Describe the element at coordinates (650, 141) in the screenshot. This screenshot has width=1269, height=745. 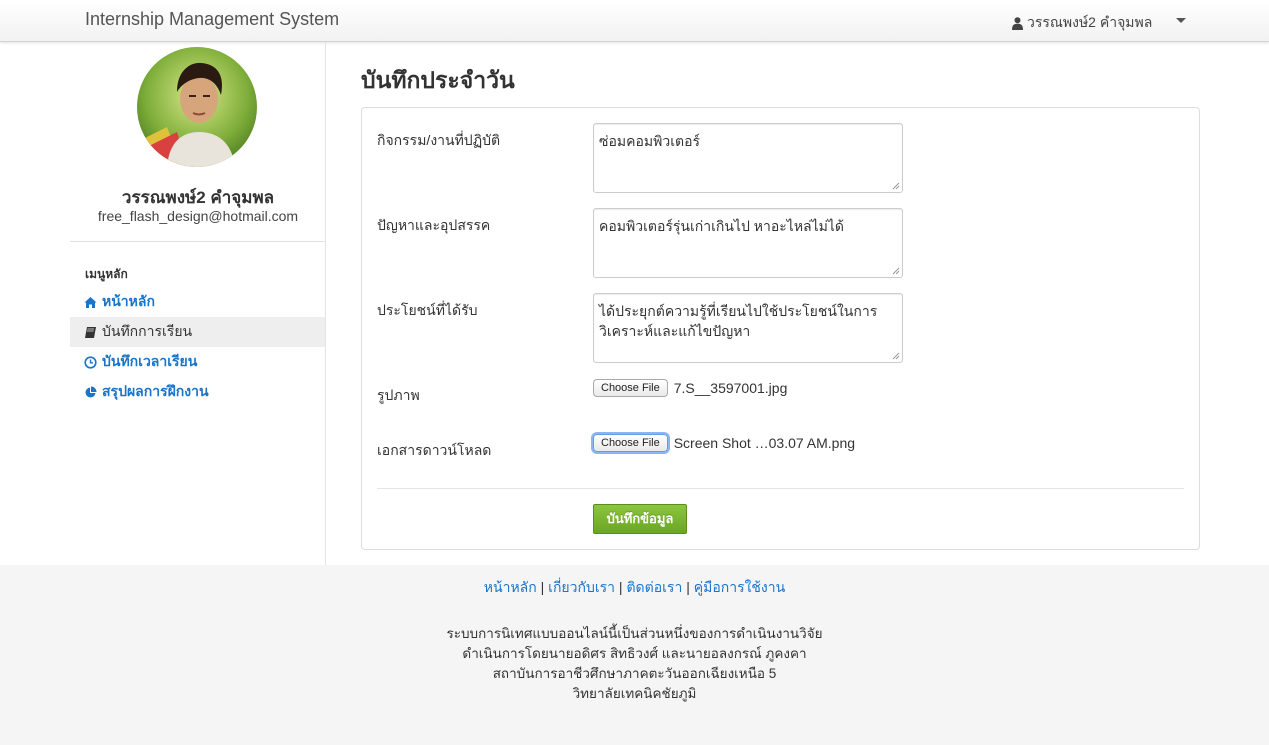
I see `activity-value: ซ่อมคอมพิวเตอร์` at that location.